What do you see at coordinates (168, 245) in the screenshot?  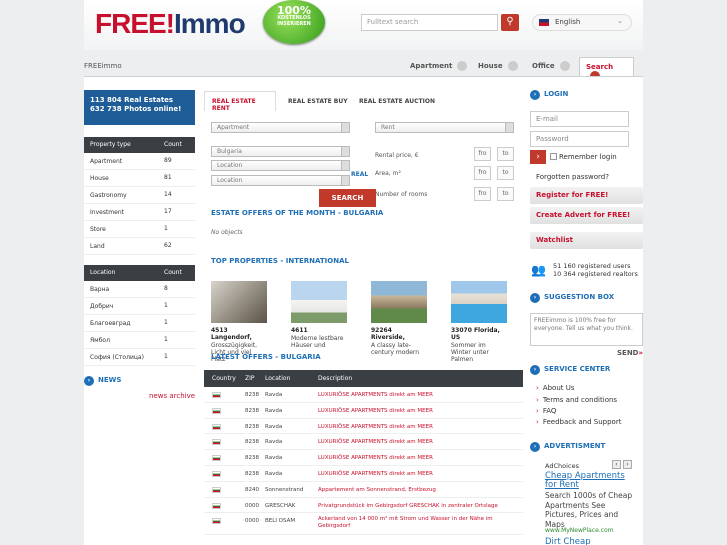 I see `row-count: 62` at bounding box center [168, 245].